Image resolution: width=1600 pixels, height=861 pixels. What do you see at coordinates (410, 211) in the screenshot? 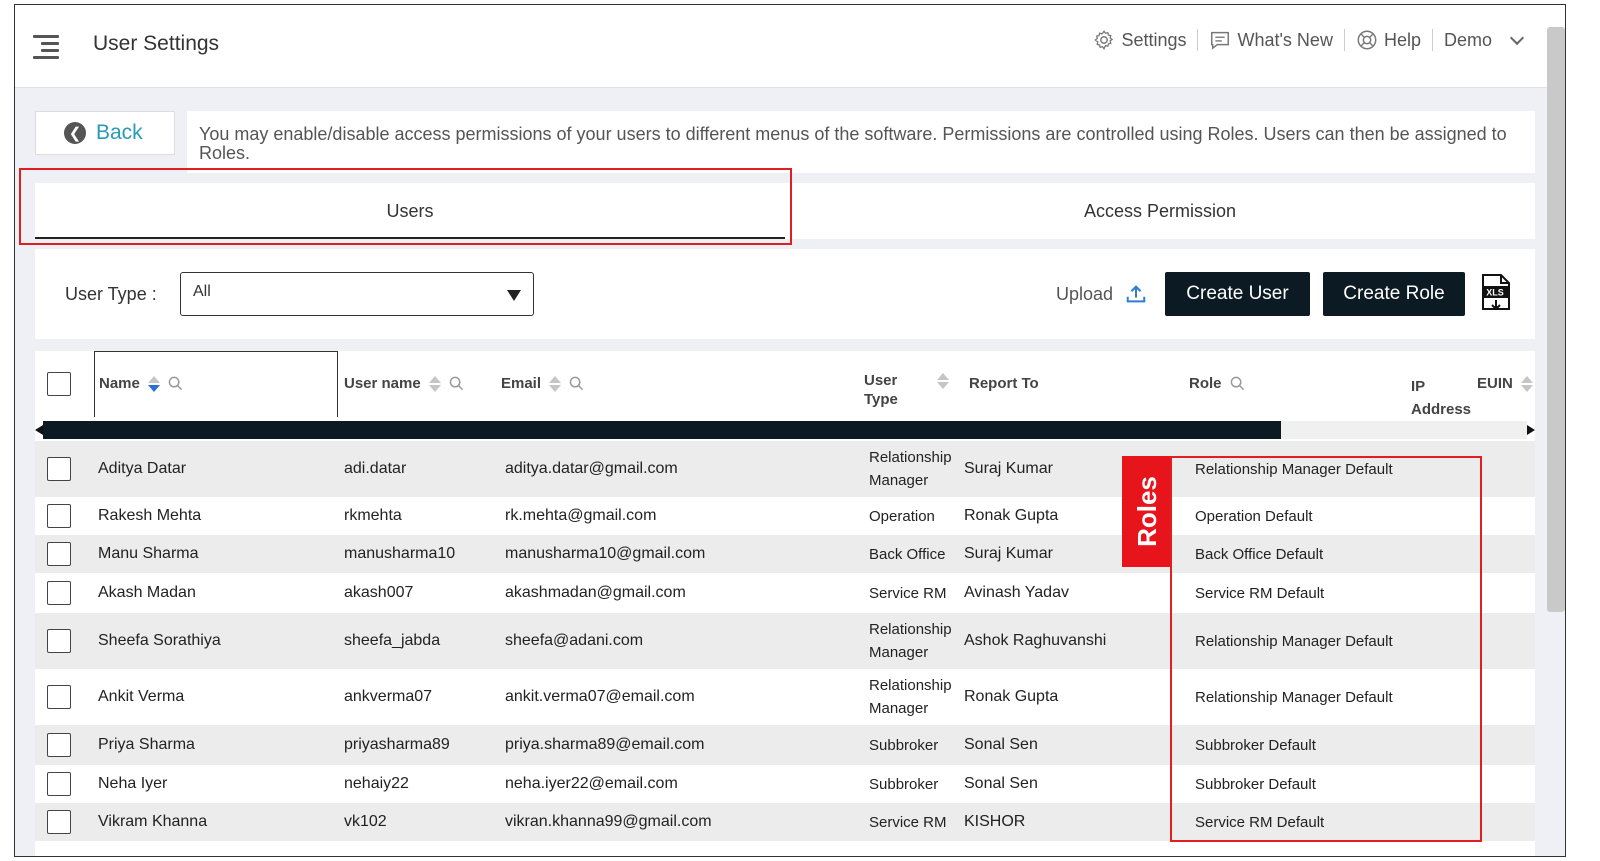
I see `tab-users: Users` at bounding box center [410, 211].